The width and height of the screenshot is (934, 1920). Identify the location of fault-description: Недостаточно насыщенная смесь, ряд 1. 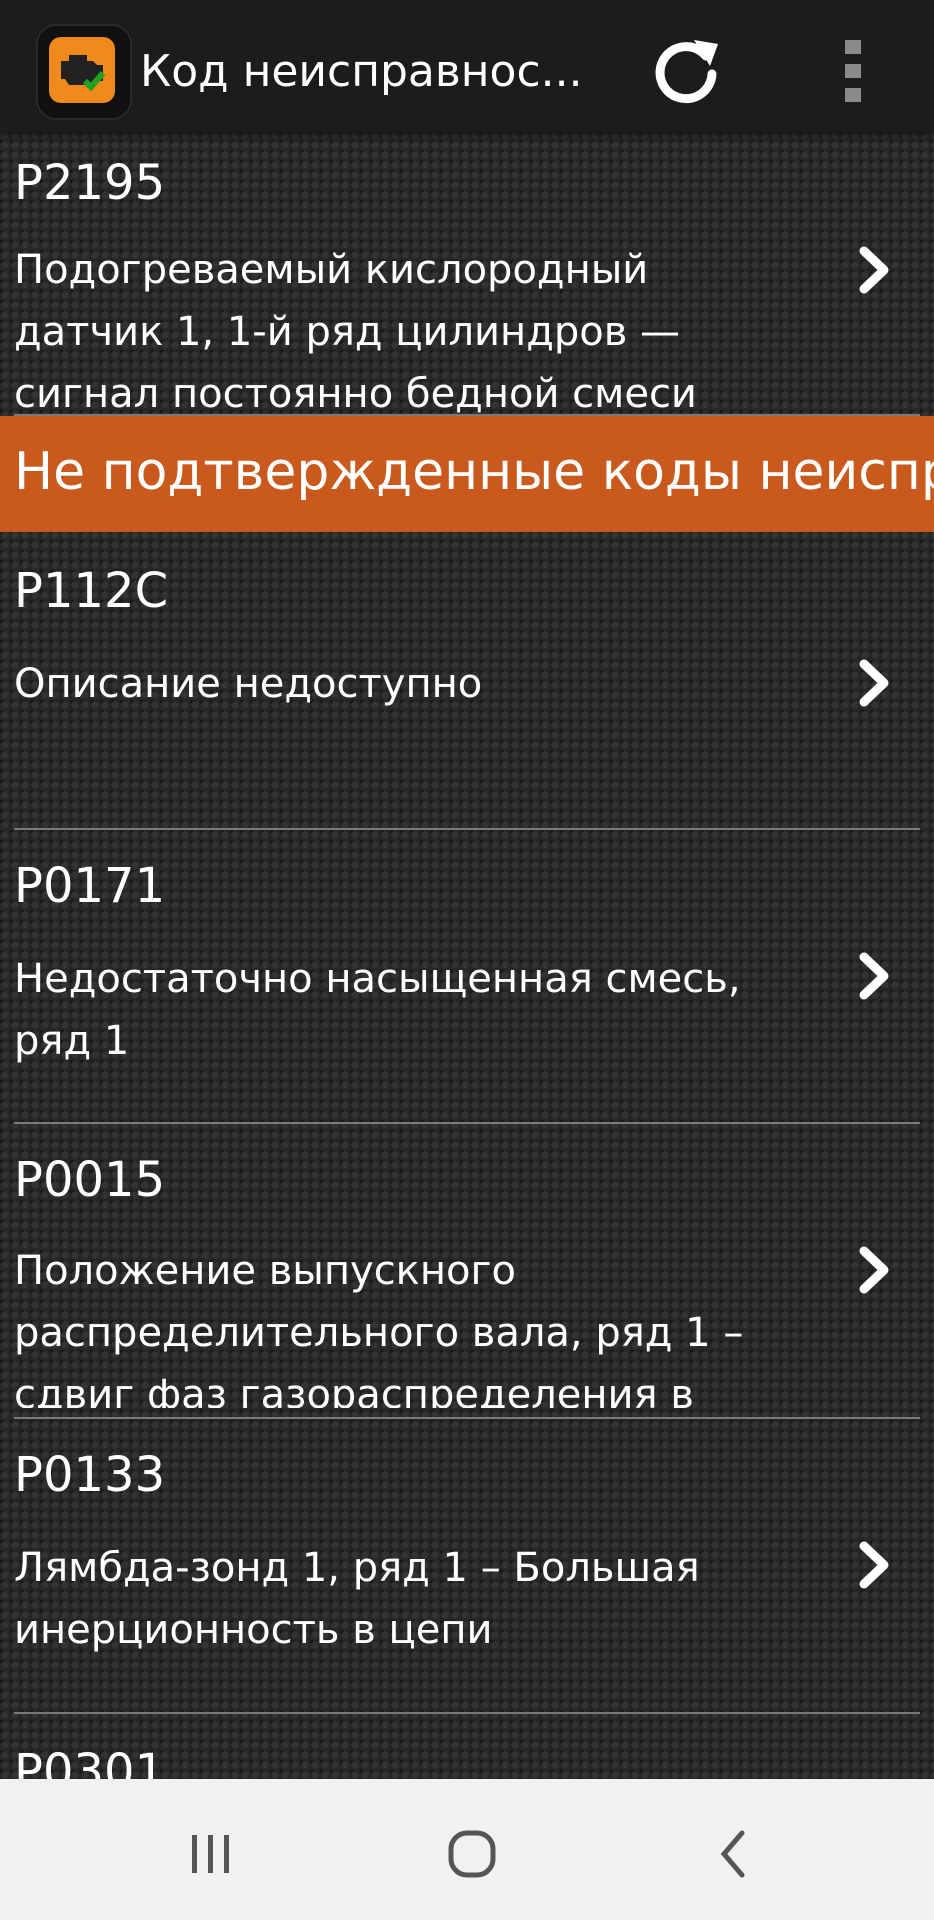
(377, 1010).